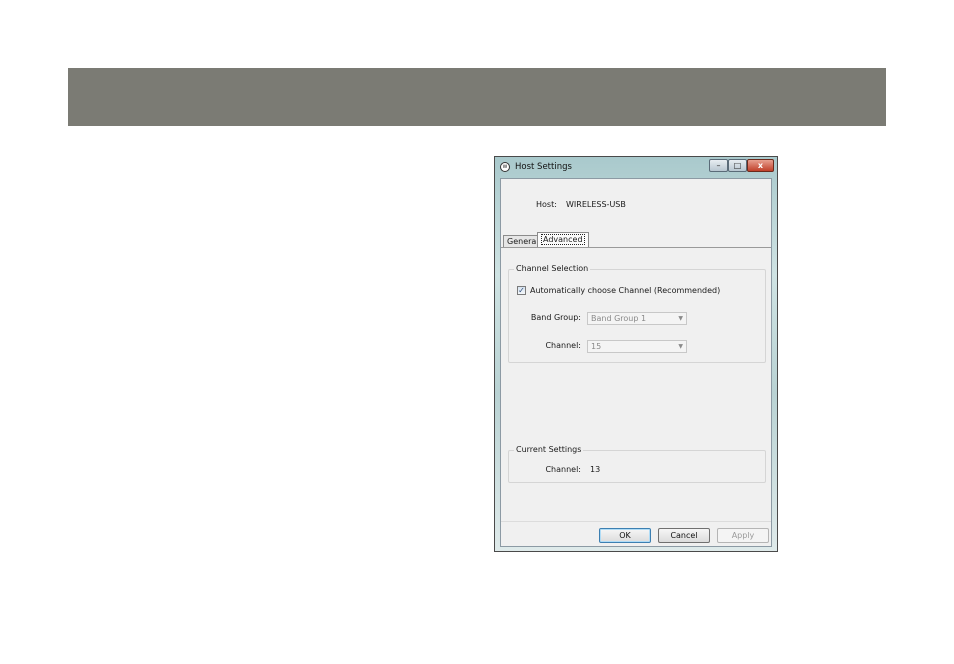 Image resolution: width=954 pixels, height=664 pixels. What do you see at coordinates (637, 346) in the screenshot?
I see `channel-select: 15 ▼` at bounding box center [637, 346].